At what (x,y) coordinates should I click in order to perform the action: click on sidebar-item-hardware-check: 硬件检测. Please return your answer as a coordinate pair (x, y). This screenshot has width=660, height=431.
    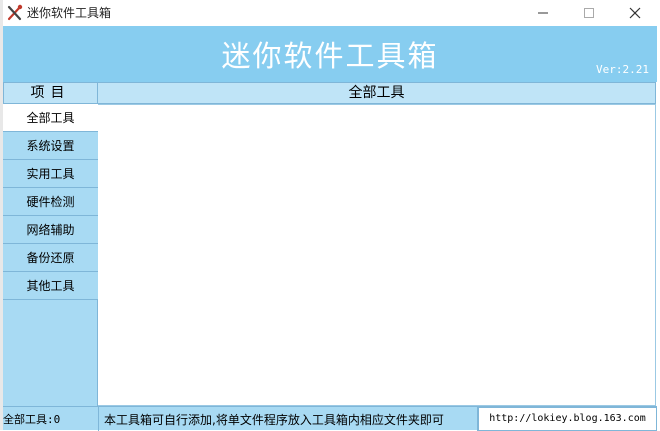
    Looking at the image, I should click on (50, 202).